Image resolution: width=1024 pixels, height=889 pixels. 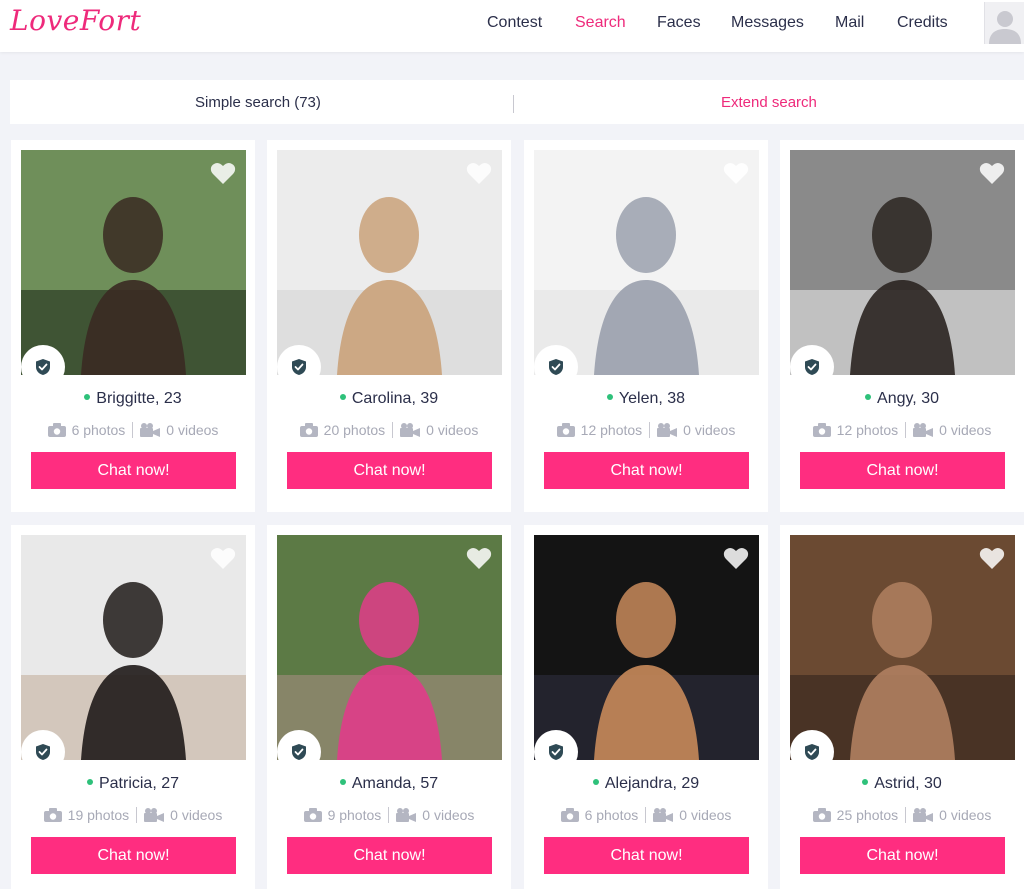 I want to click on profile-name: Carolina, 39, so click(x=389, y=399).